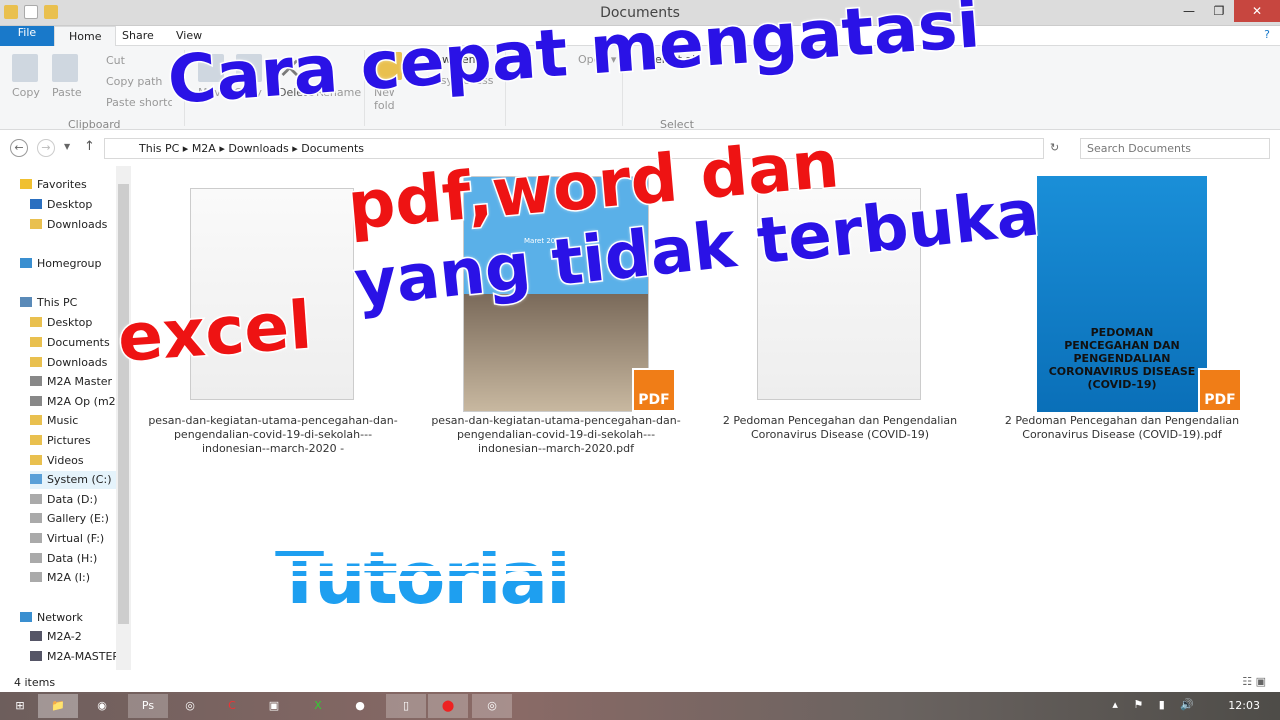 The height and width of the screenshot is (720, 1280). I want to click on maximize-button: ❐, so click(1219, 11).